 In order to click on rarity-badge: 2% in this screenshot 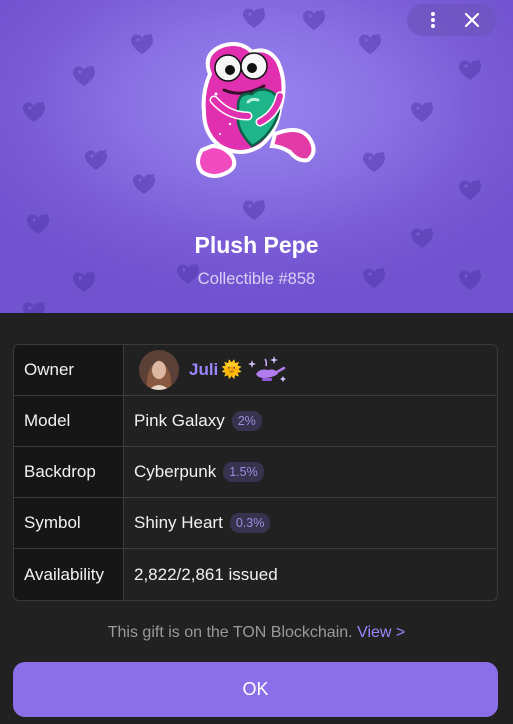, I will do `click(246, 421)`.